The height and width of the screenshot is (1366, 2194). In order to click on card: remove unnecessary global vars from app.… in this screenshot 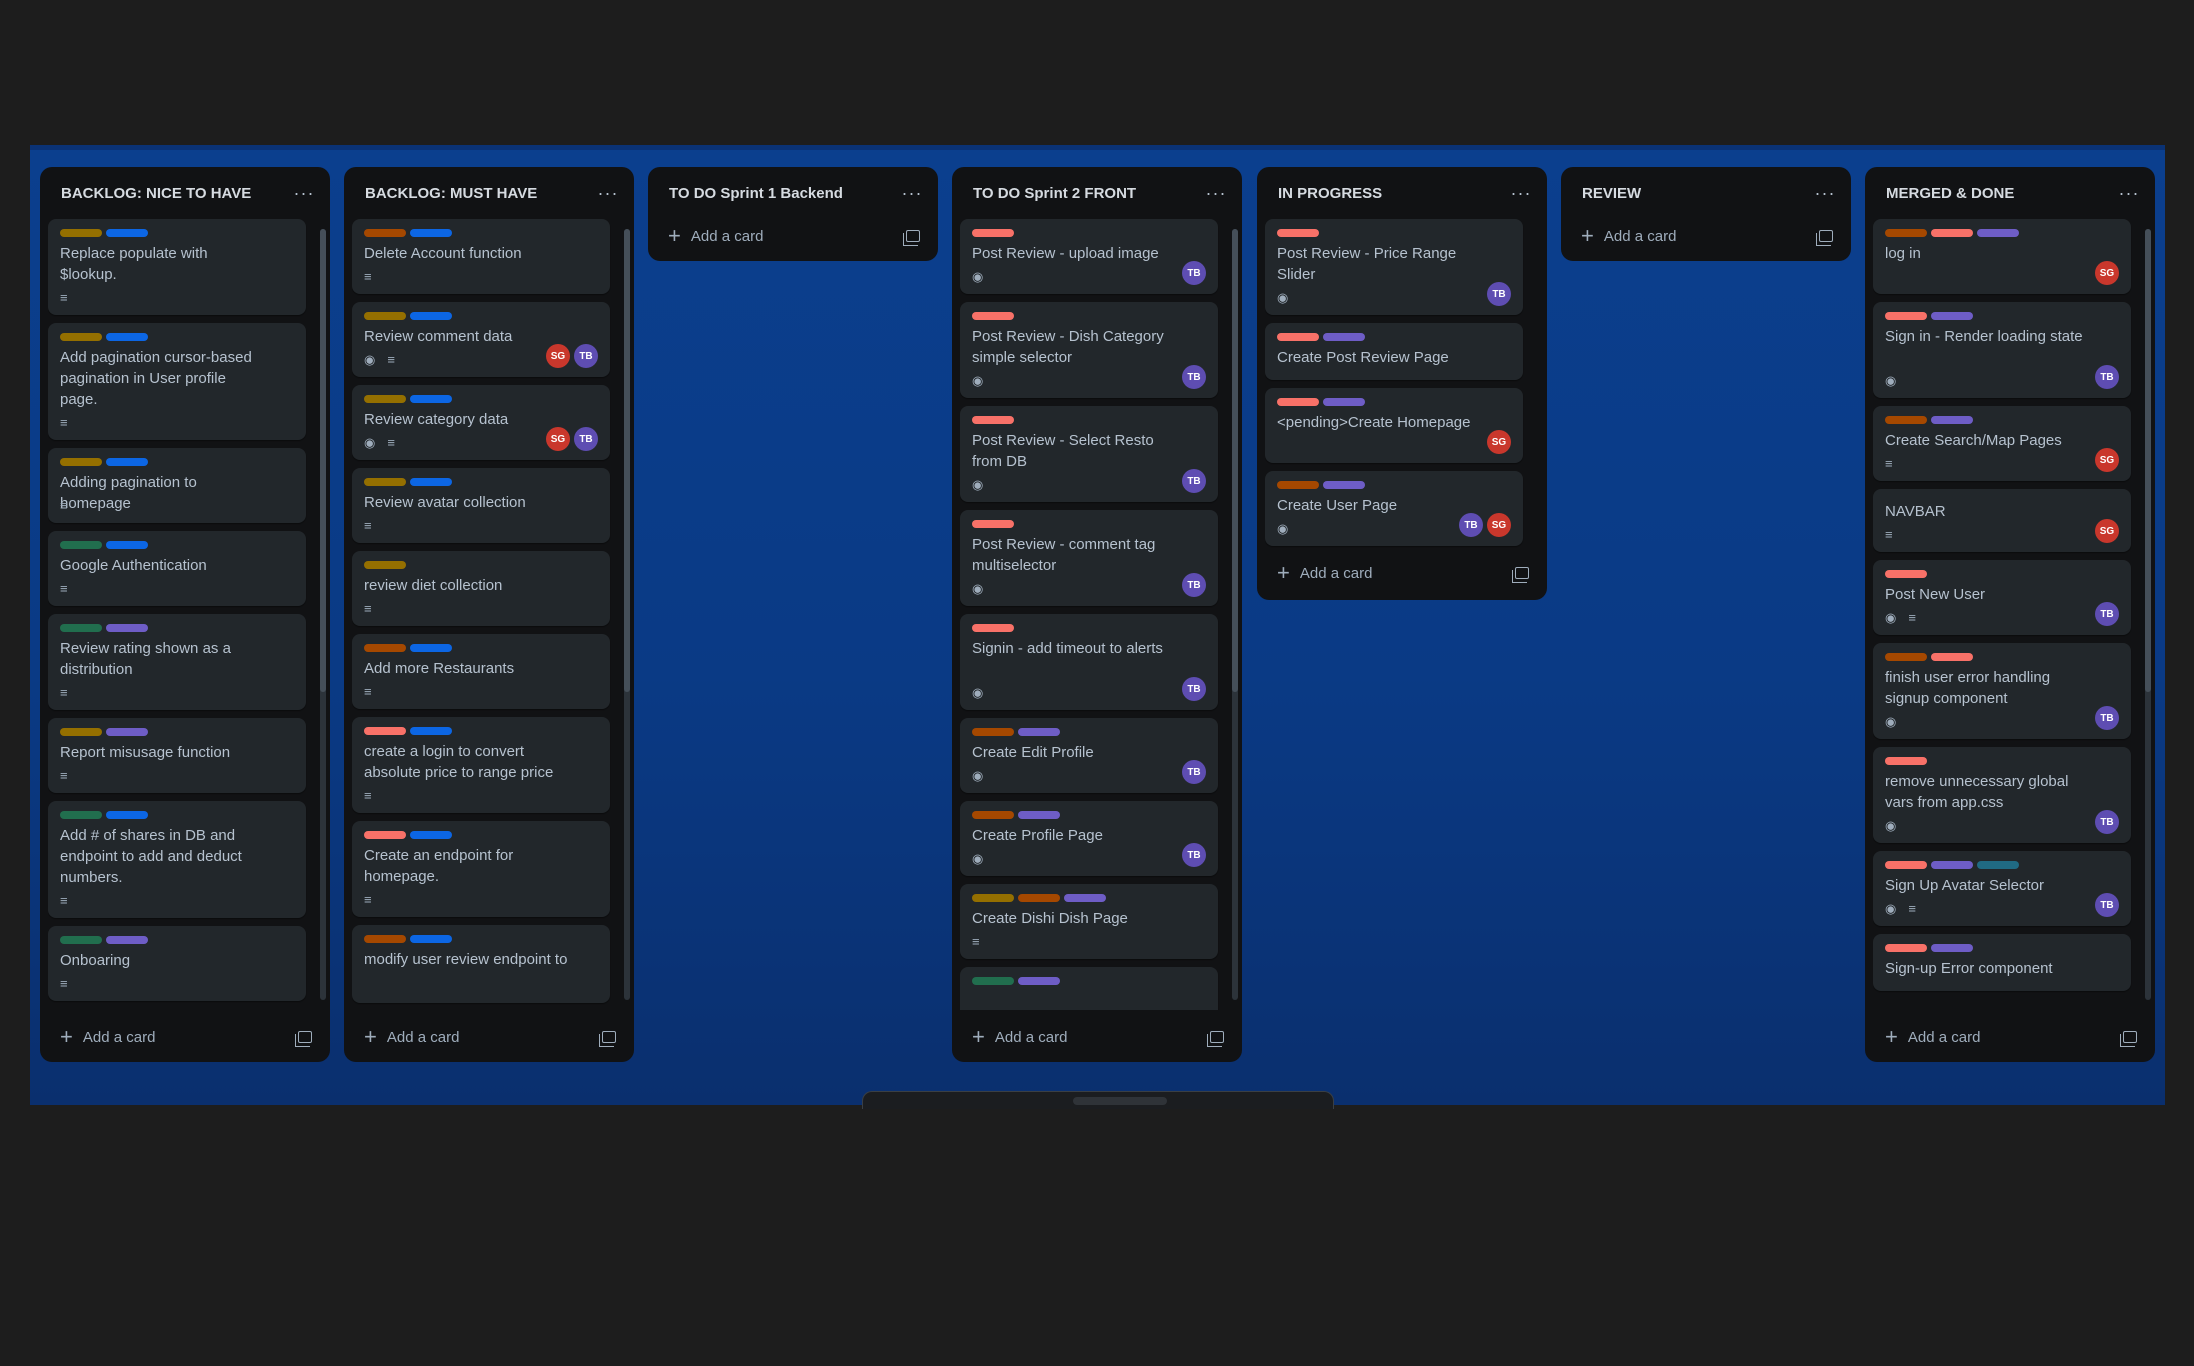, I will do `click(2002, 795)`.